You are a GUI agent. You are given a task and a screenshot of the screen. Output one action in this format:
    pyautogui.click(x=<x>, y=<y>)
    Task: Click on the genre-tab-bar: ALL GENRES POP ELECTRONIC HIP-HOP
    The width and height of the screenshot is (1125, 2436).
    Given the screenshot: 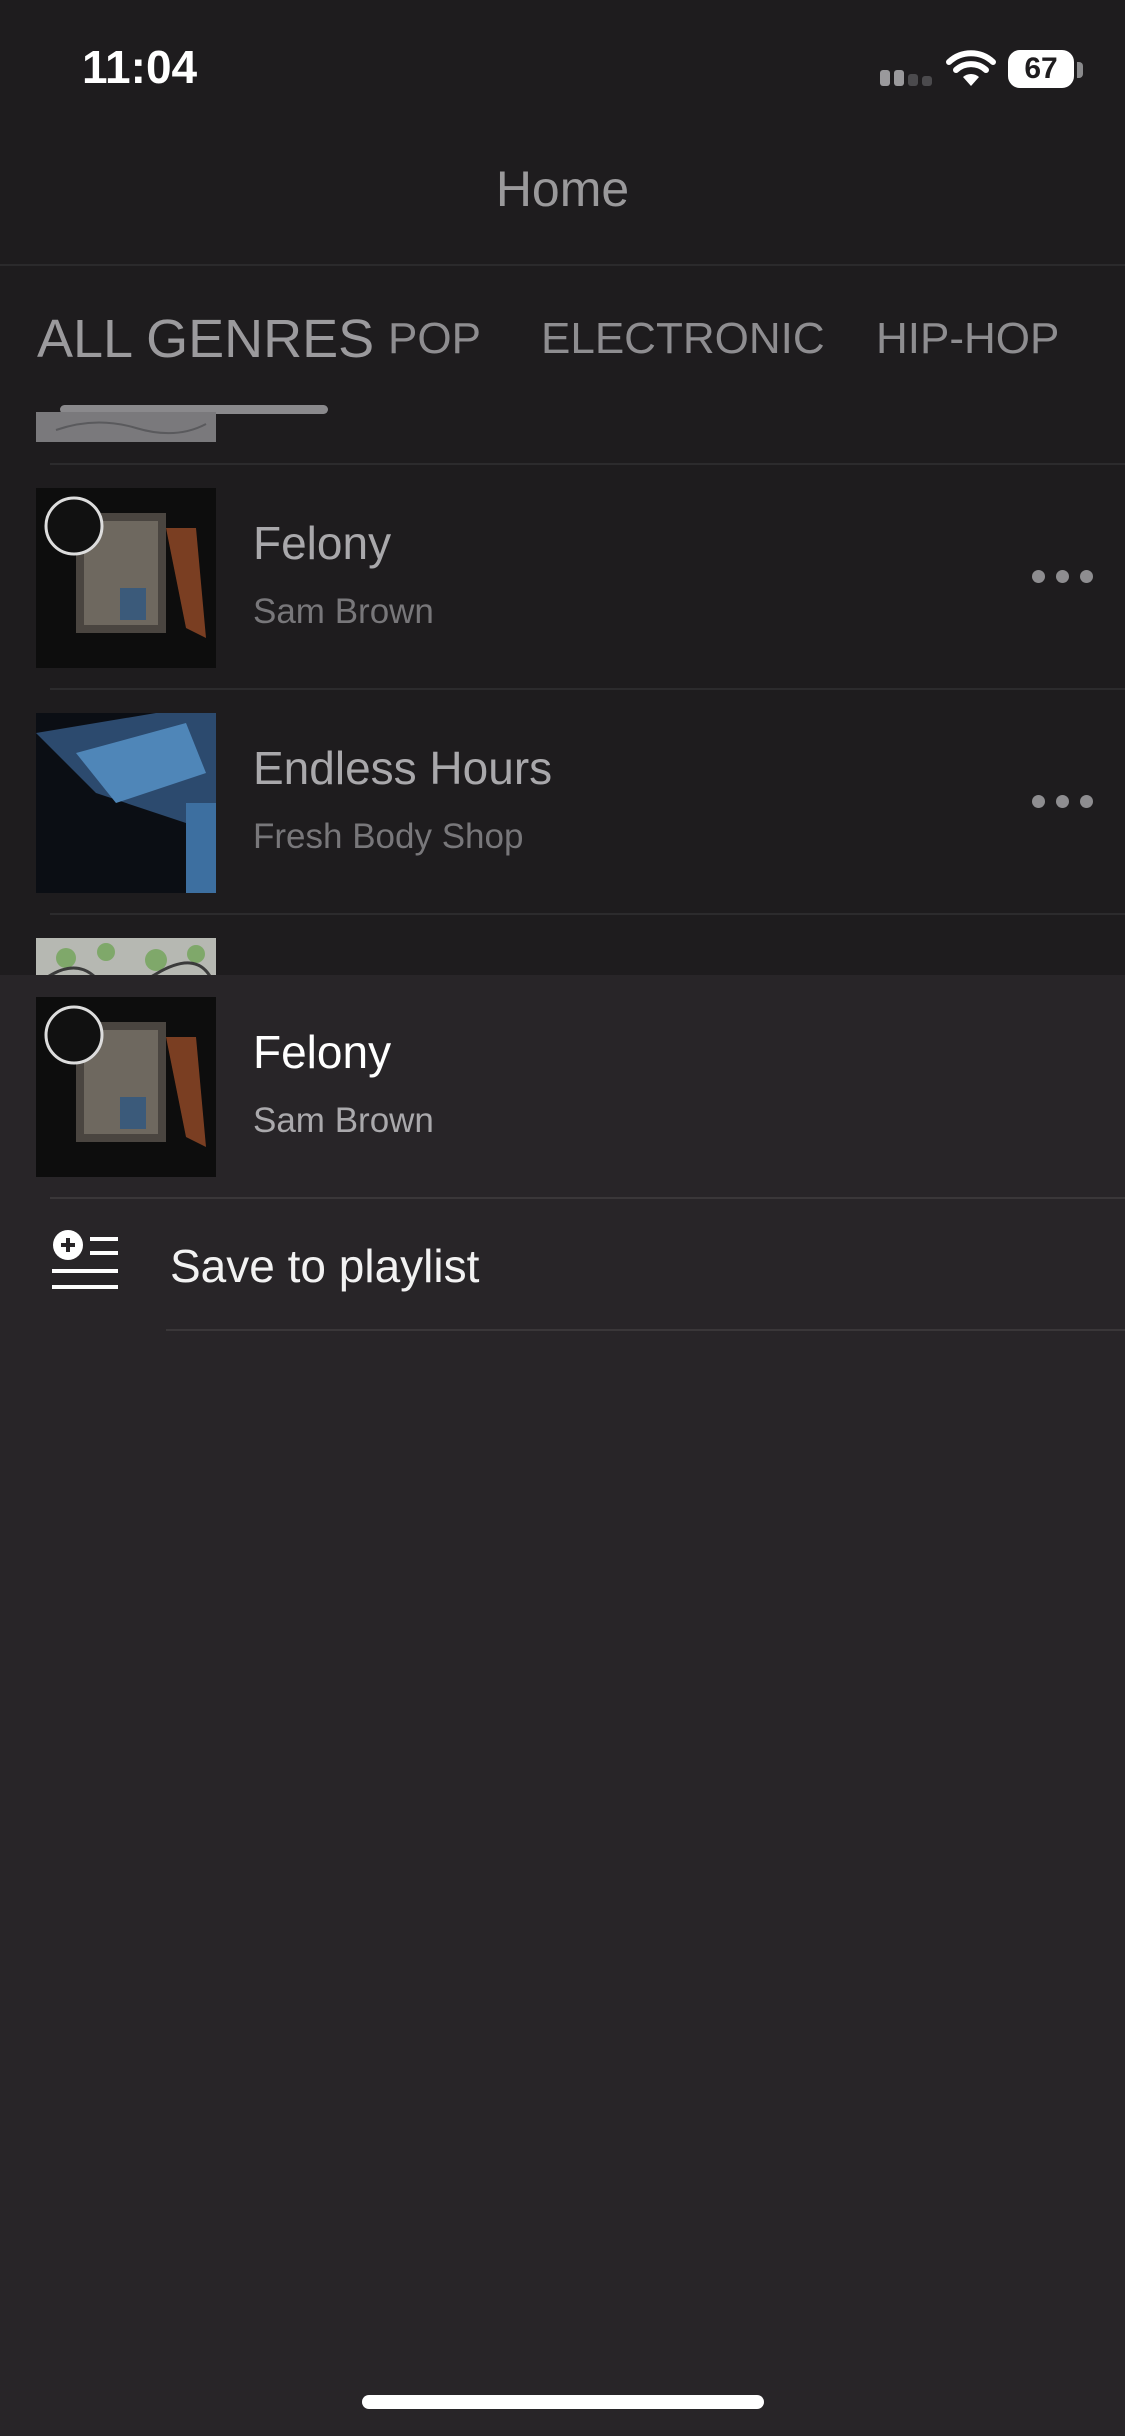 What is the action you would take?
    pyautogui.click(x=562, y=340)
    